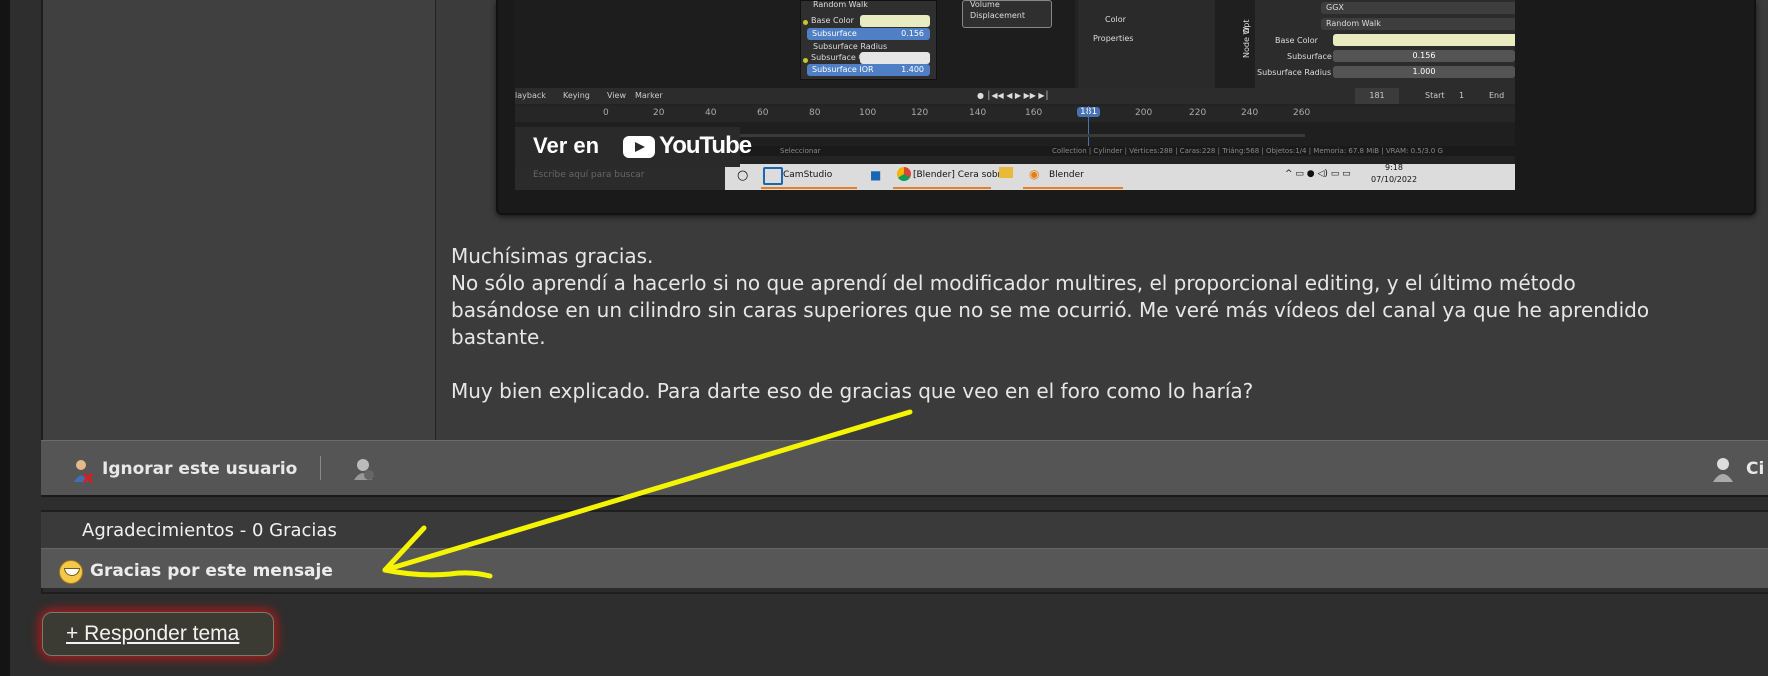 The width and height of the screenshot is (1768, 676). What do you see at coordinates (647, 494) in the screenshot?
I see `annotation-arrow` at bounding box center [647, 494].